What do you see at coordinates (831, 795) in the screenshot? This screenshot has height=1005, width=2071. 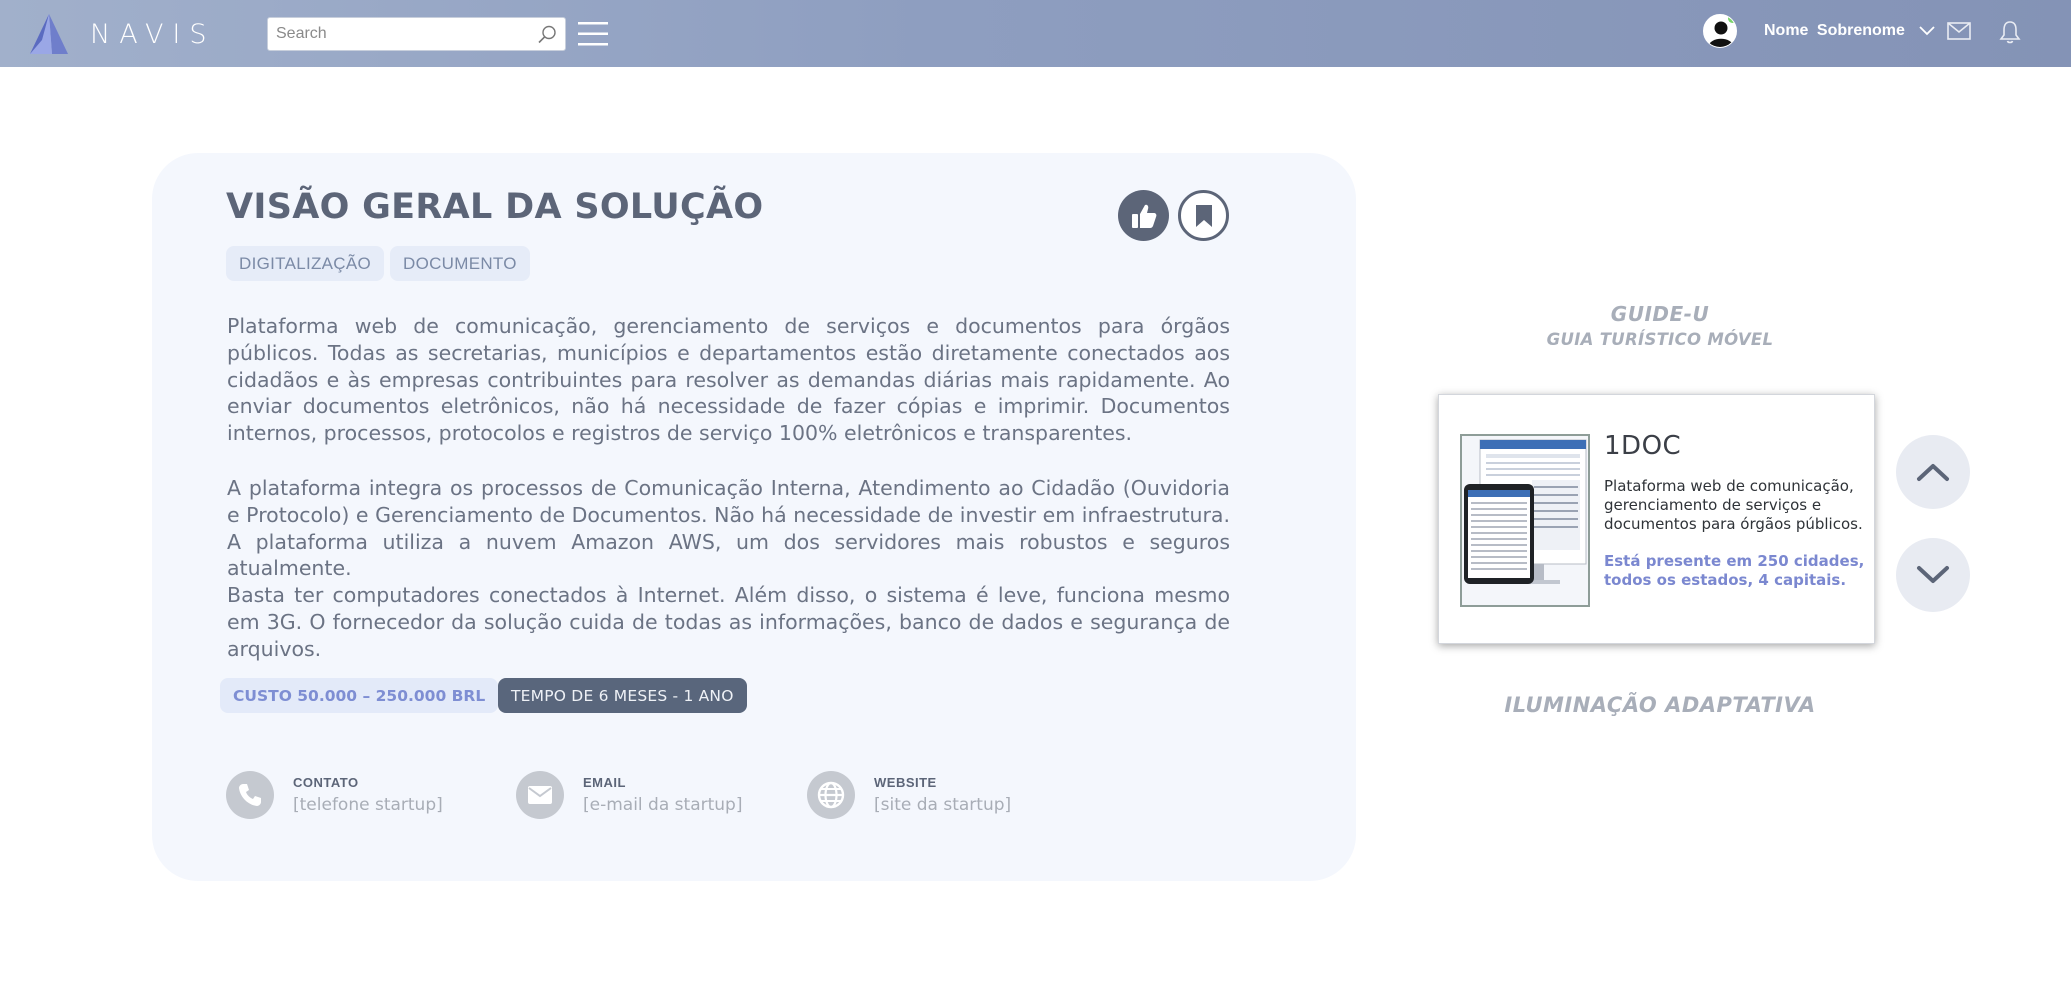 I see `globe-icon` at bounding box center [831, 795].